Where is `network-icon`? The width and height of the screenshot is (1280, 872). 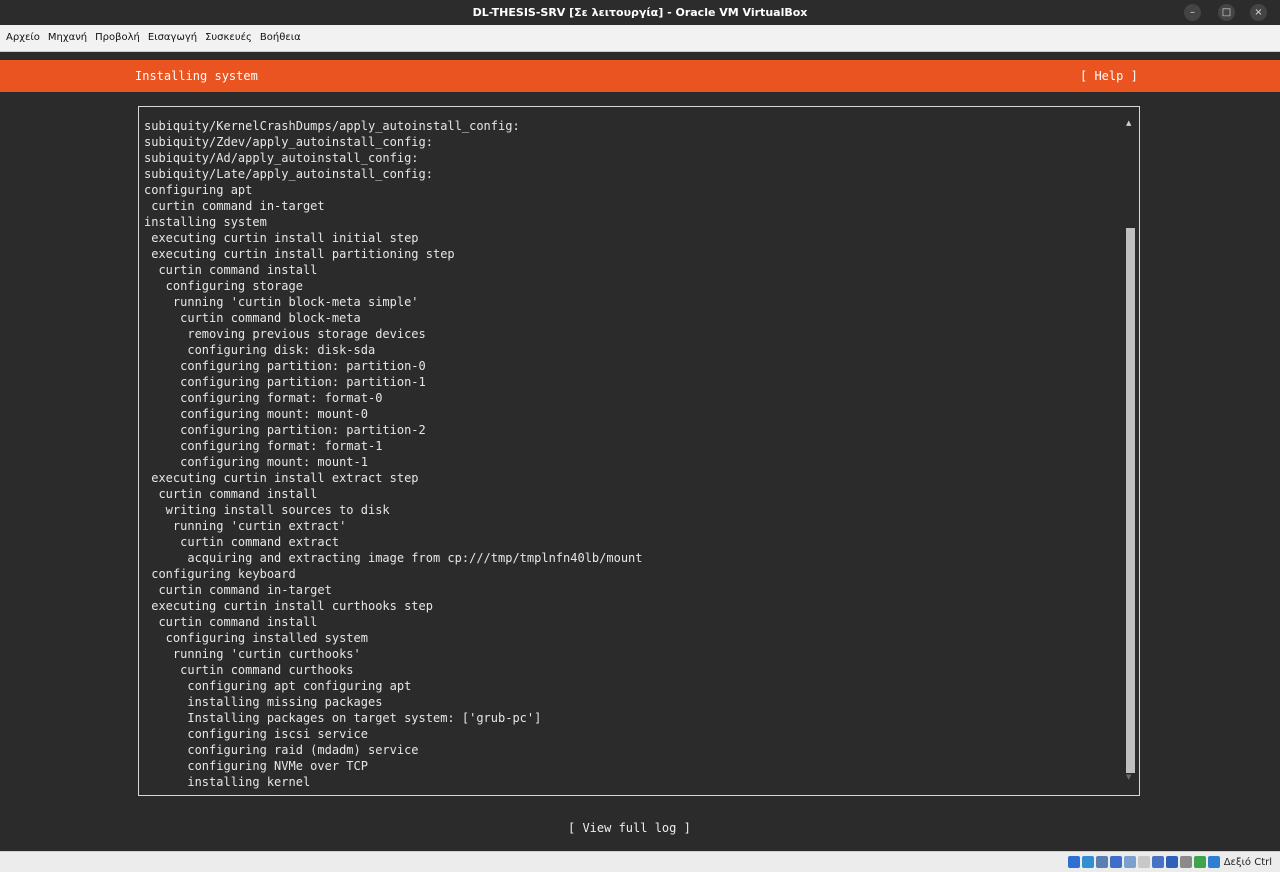 network-icon is located at coordinates (1115, 862).